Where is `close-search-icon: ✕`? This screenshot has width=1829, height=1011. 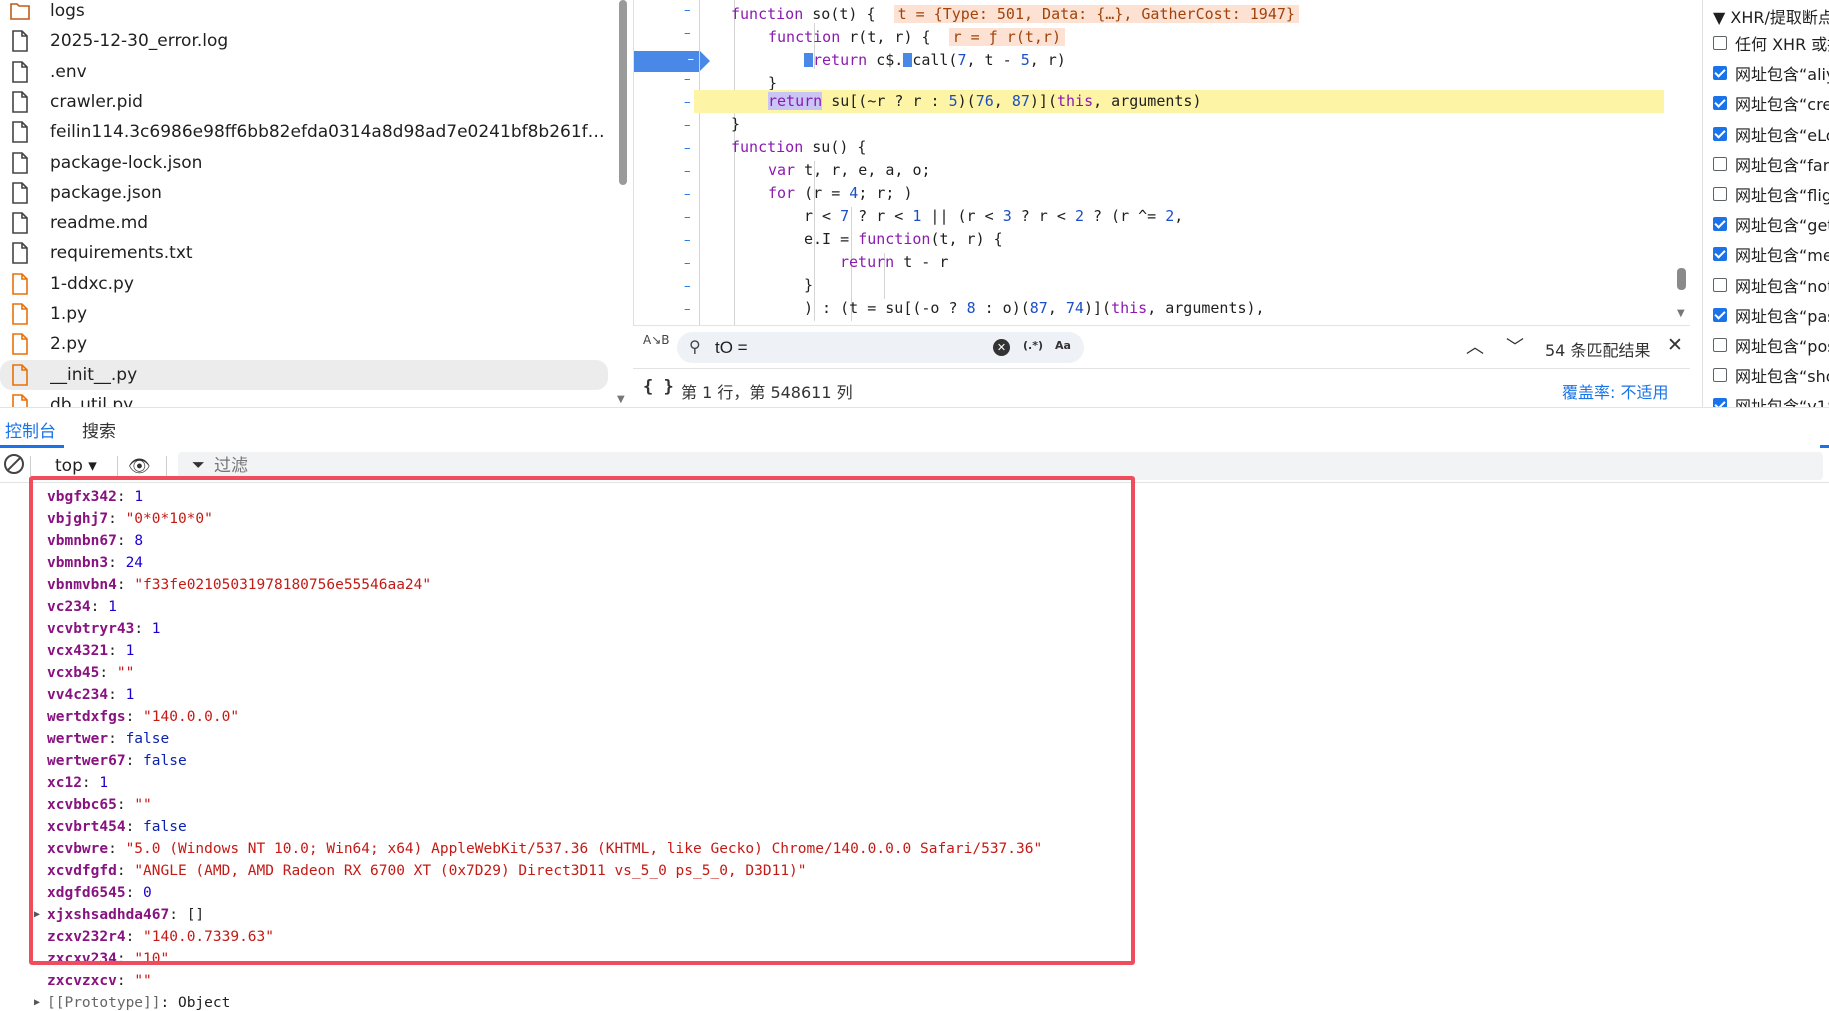 close-search-icon: ✕ is located at coordinates (1675, 345).